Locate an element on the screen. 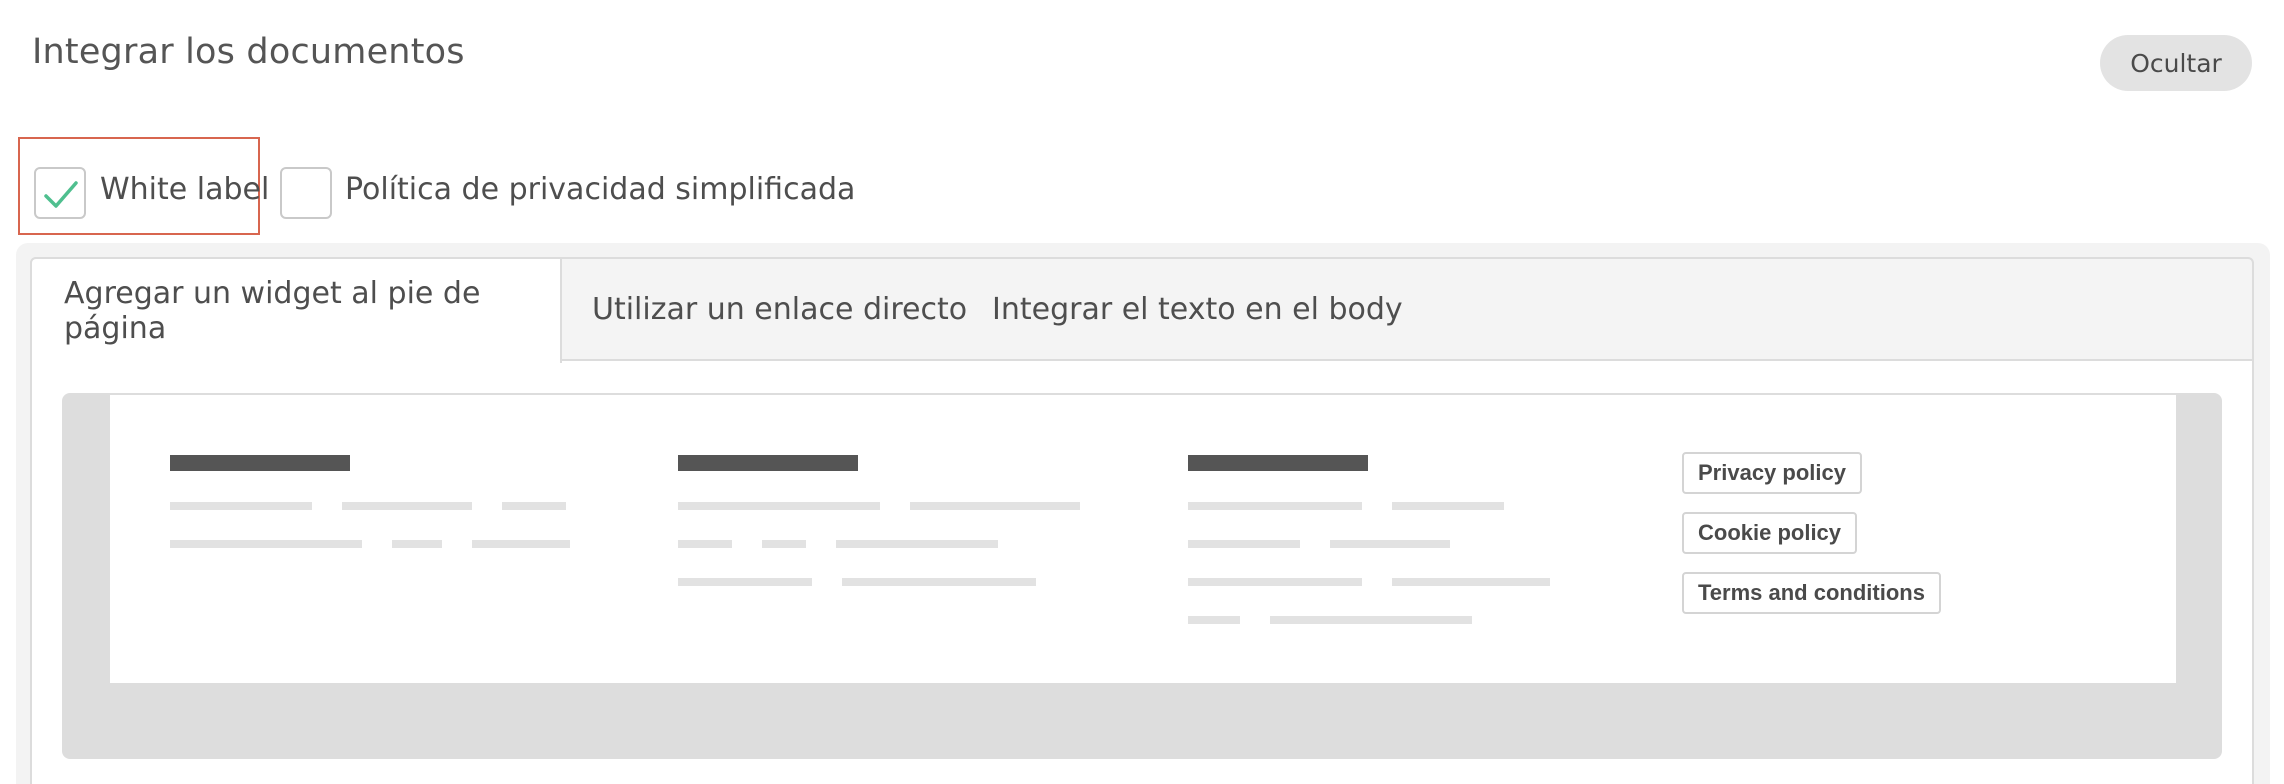 This screenshot has height=784, width=2284. page-title: Integrar los documentos is located at coordinates (248, 52).